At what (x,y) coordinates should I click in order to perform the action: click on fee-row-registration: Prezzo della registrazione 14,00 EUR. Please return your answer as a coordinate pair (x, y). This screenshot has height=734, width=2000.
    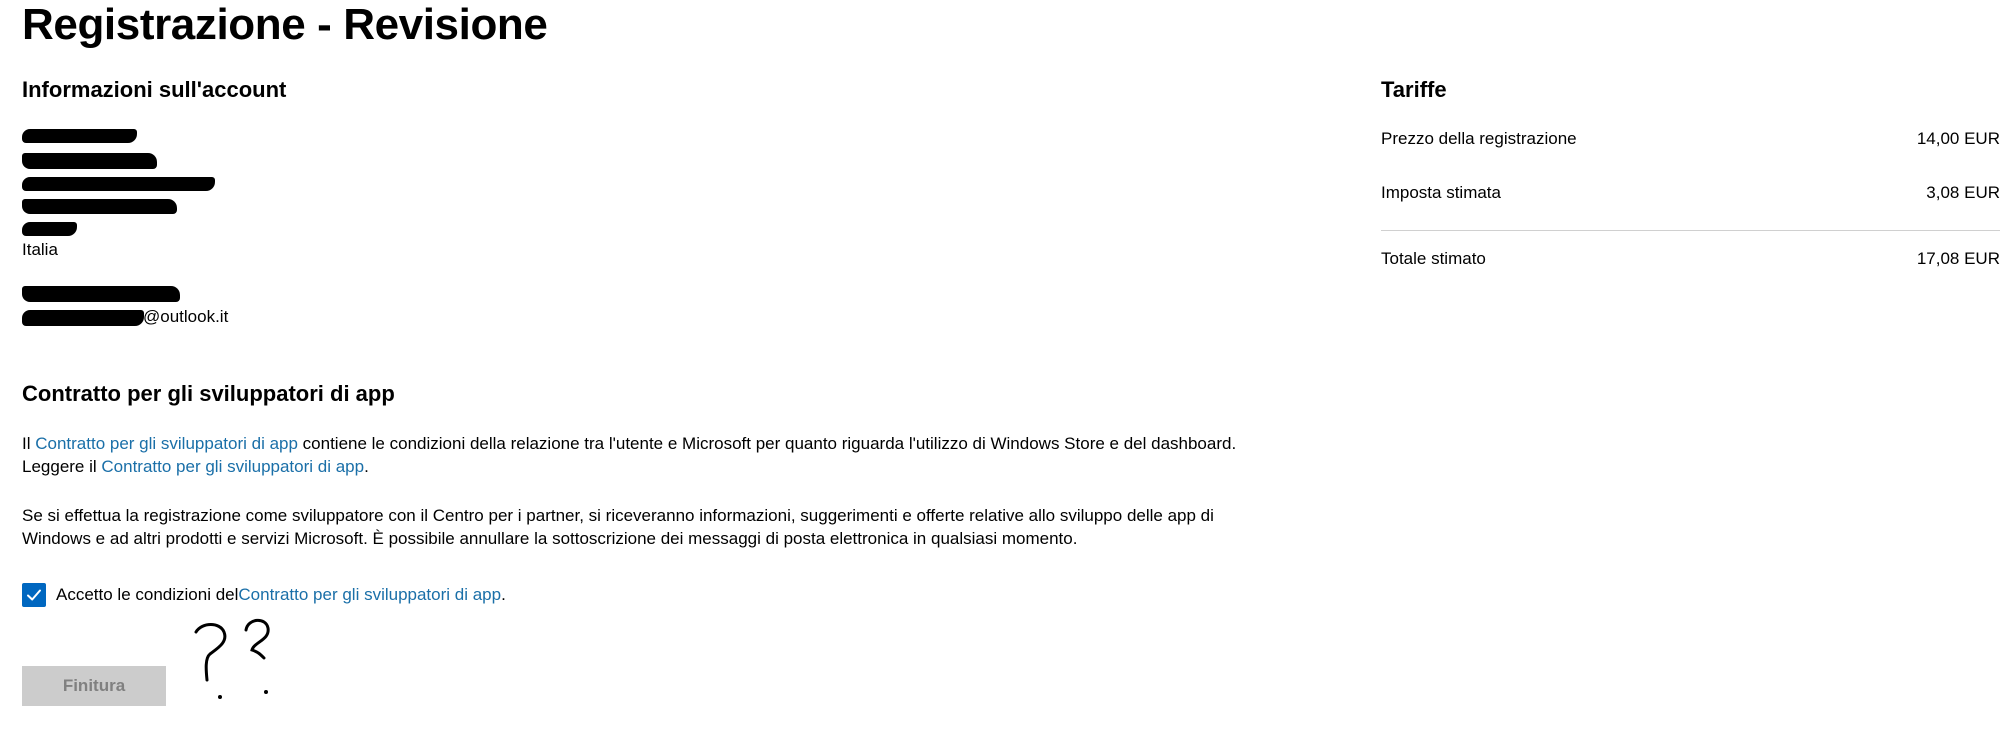
    Looking at the image, I should click on (1690, 139).